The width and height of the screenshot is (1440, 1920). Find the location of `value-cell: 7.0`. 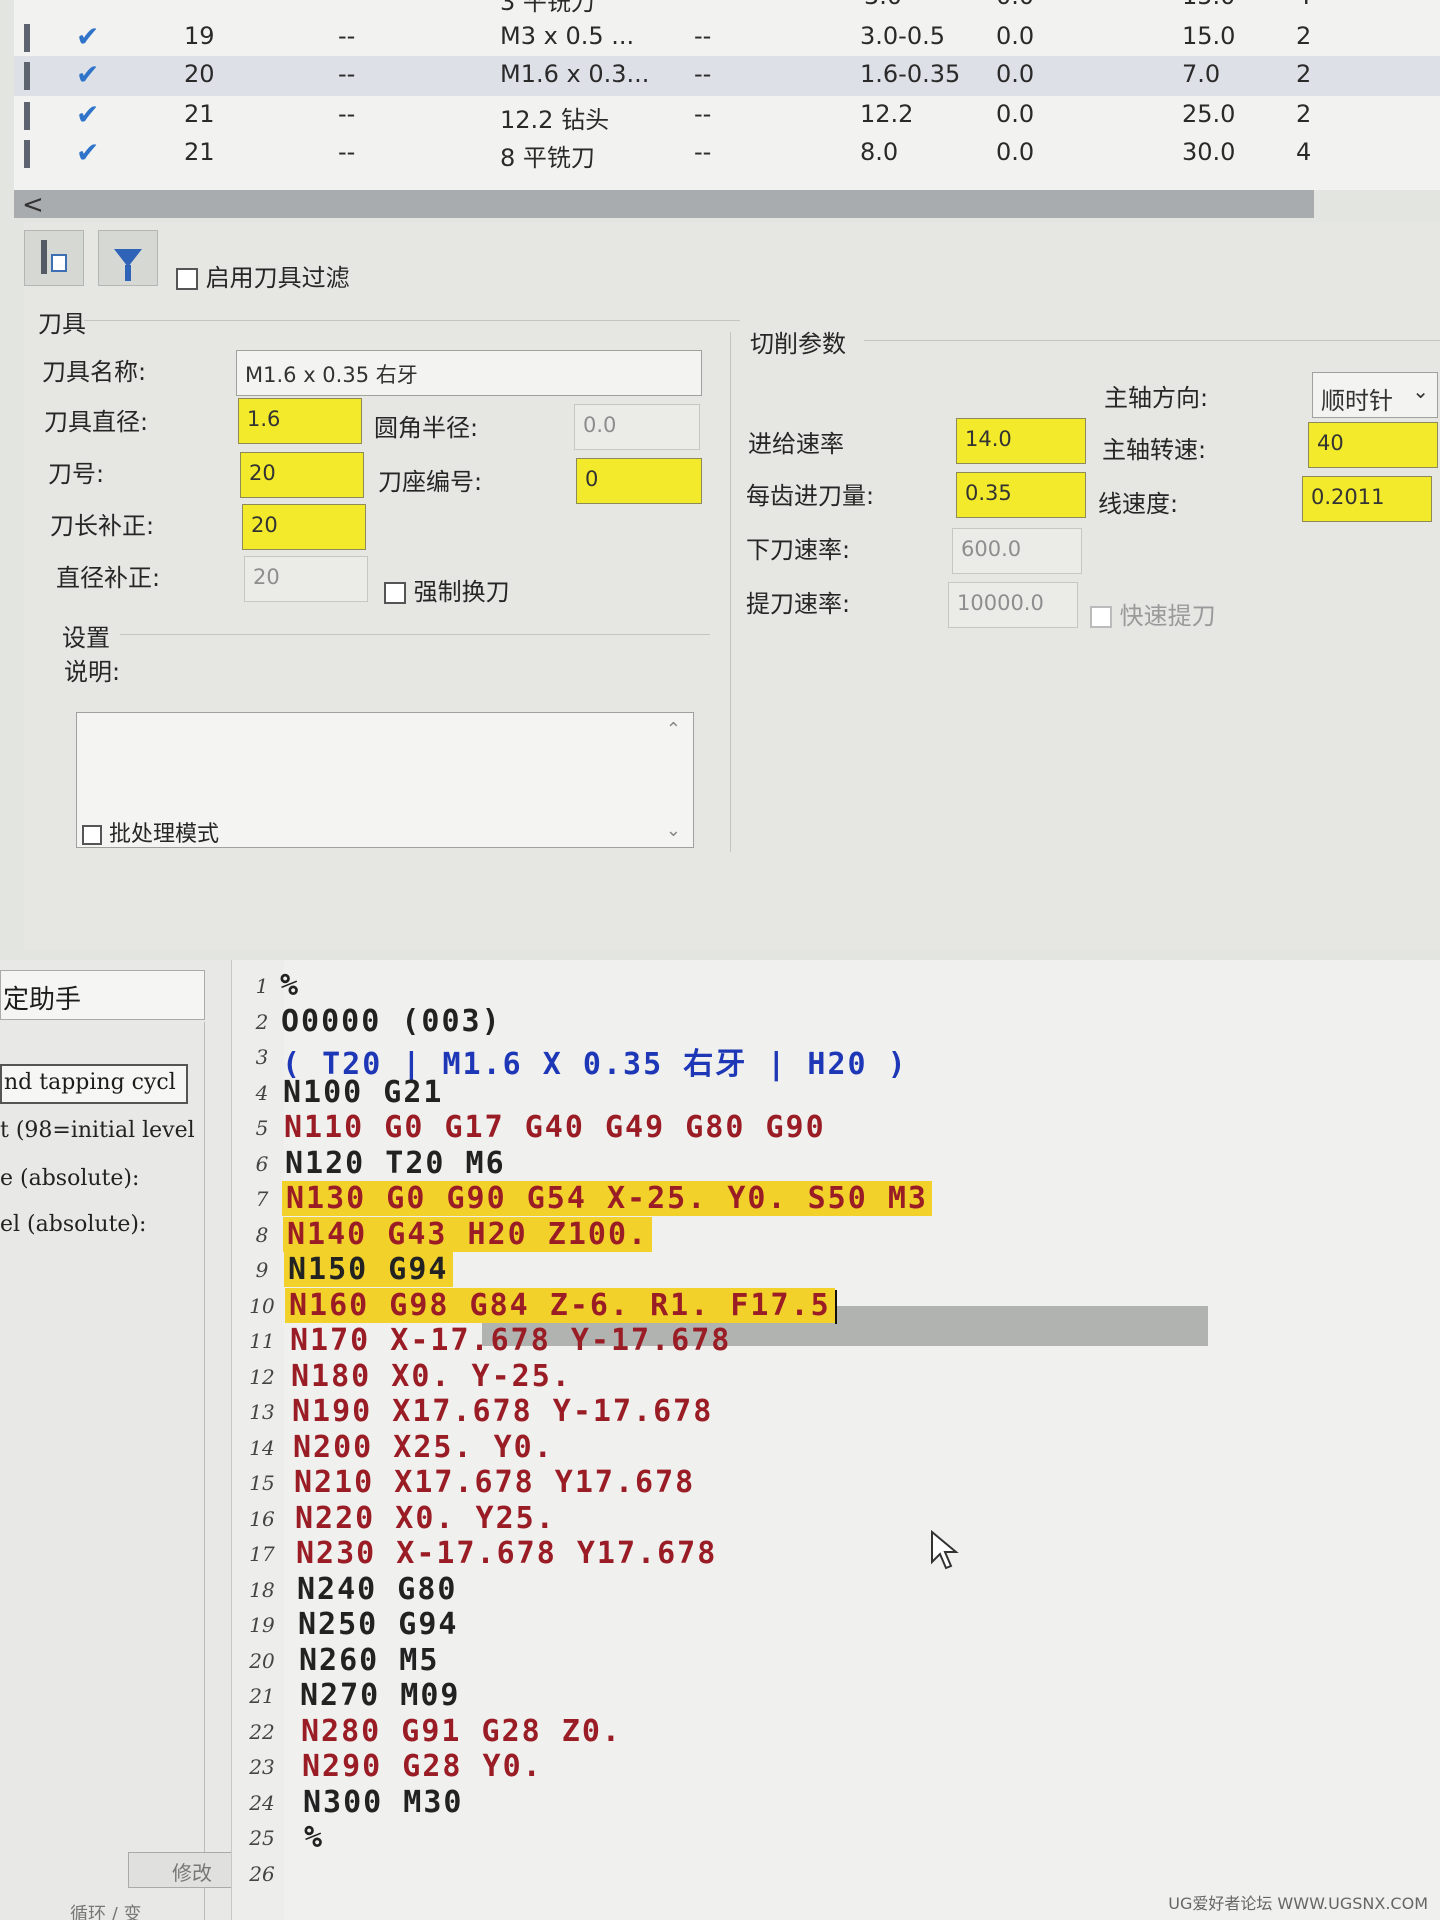

value-cell: 7.0 is located at coordinates (1201, 74).